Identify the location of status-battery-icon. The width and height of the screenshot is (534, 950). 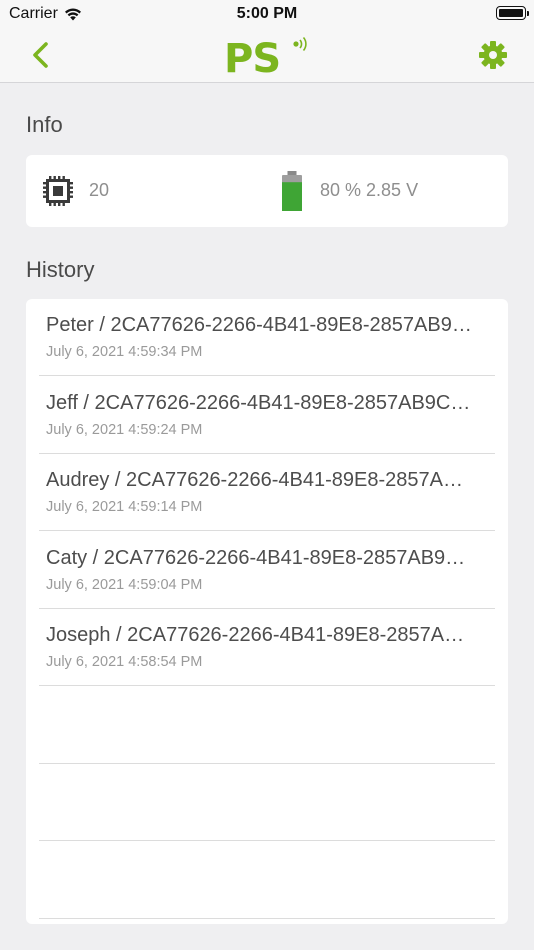
(512, 13).